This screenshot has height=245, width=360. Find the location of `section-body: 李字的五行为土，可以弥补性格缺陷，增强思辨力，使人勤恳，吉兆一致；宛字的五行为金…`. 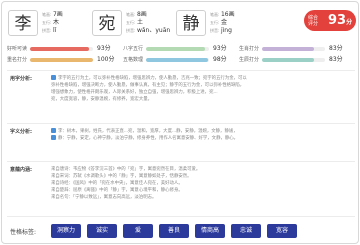

section-body: 李字的五行为土，可以弥补性格缺陷，增强思辨力，使人勤恳，吉兆一致；宛字的五行为金… is located at coordinates (202, 89).